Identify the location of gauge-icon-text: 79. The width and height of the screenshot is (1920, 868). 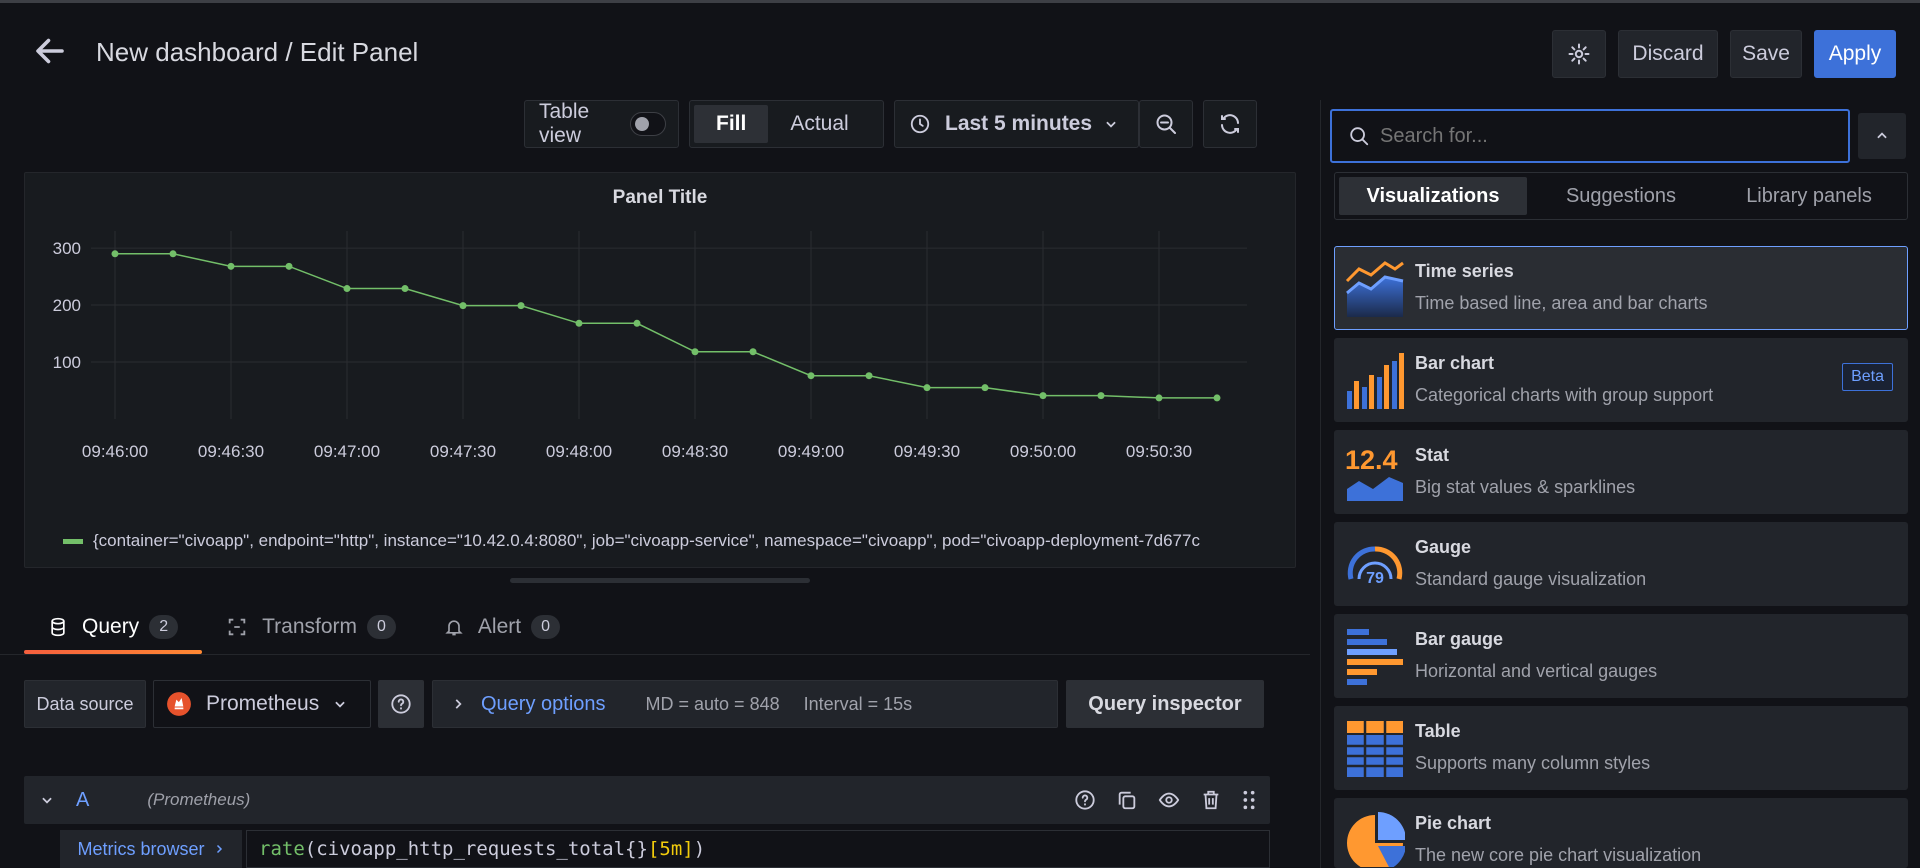
(1375, 578).